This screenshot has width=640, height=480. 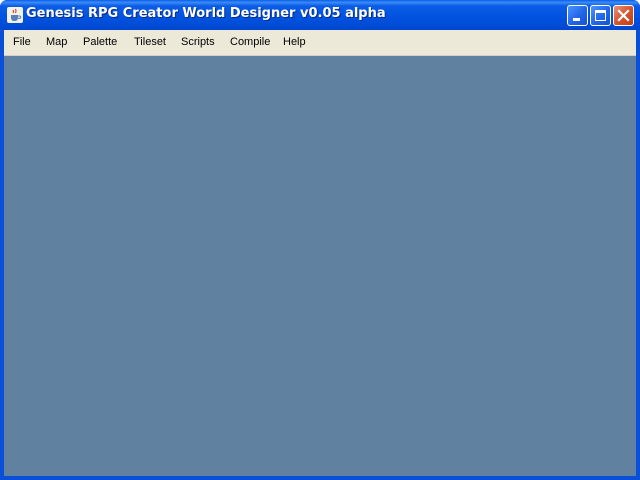 What do you see at coordinates (250, 42) in the screenshot?
I see `menu-compile: Compile` at bounding box center [250, 42].